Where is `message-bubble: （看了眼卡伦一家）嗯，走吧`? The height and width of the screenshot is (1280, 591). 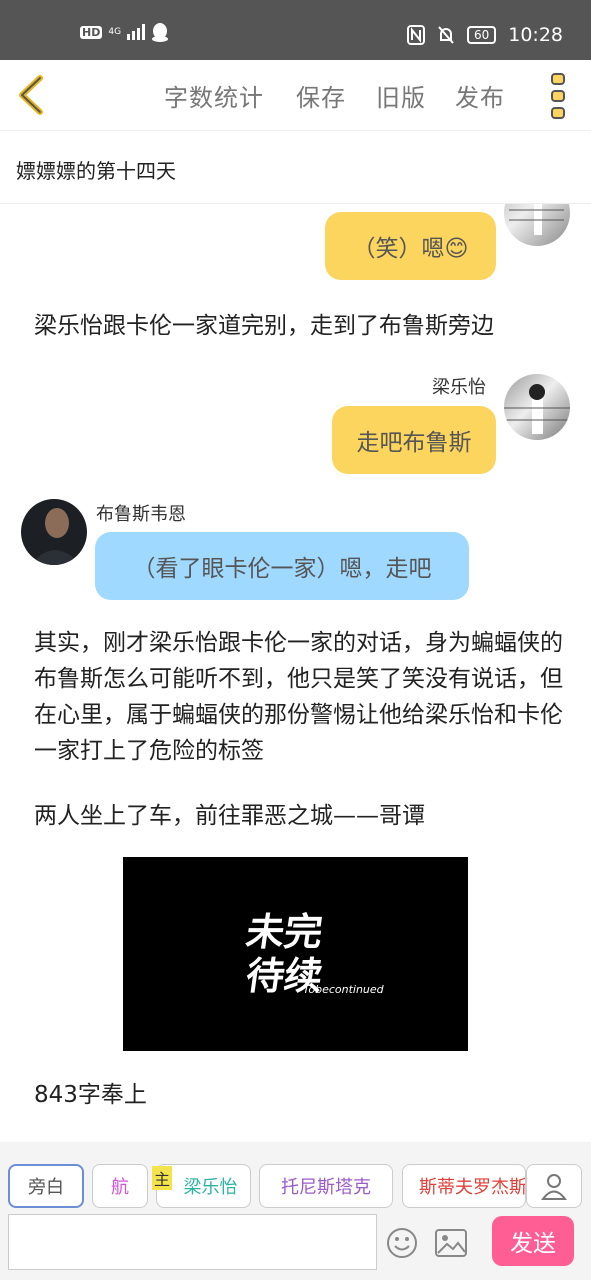
message-bubble: （看了眼卡伦一家）嗯，走吧 is located at coordinates (282, 566).